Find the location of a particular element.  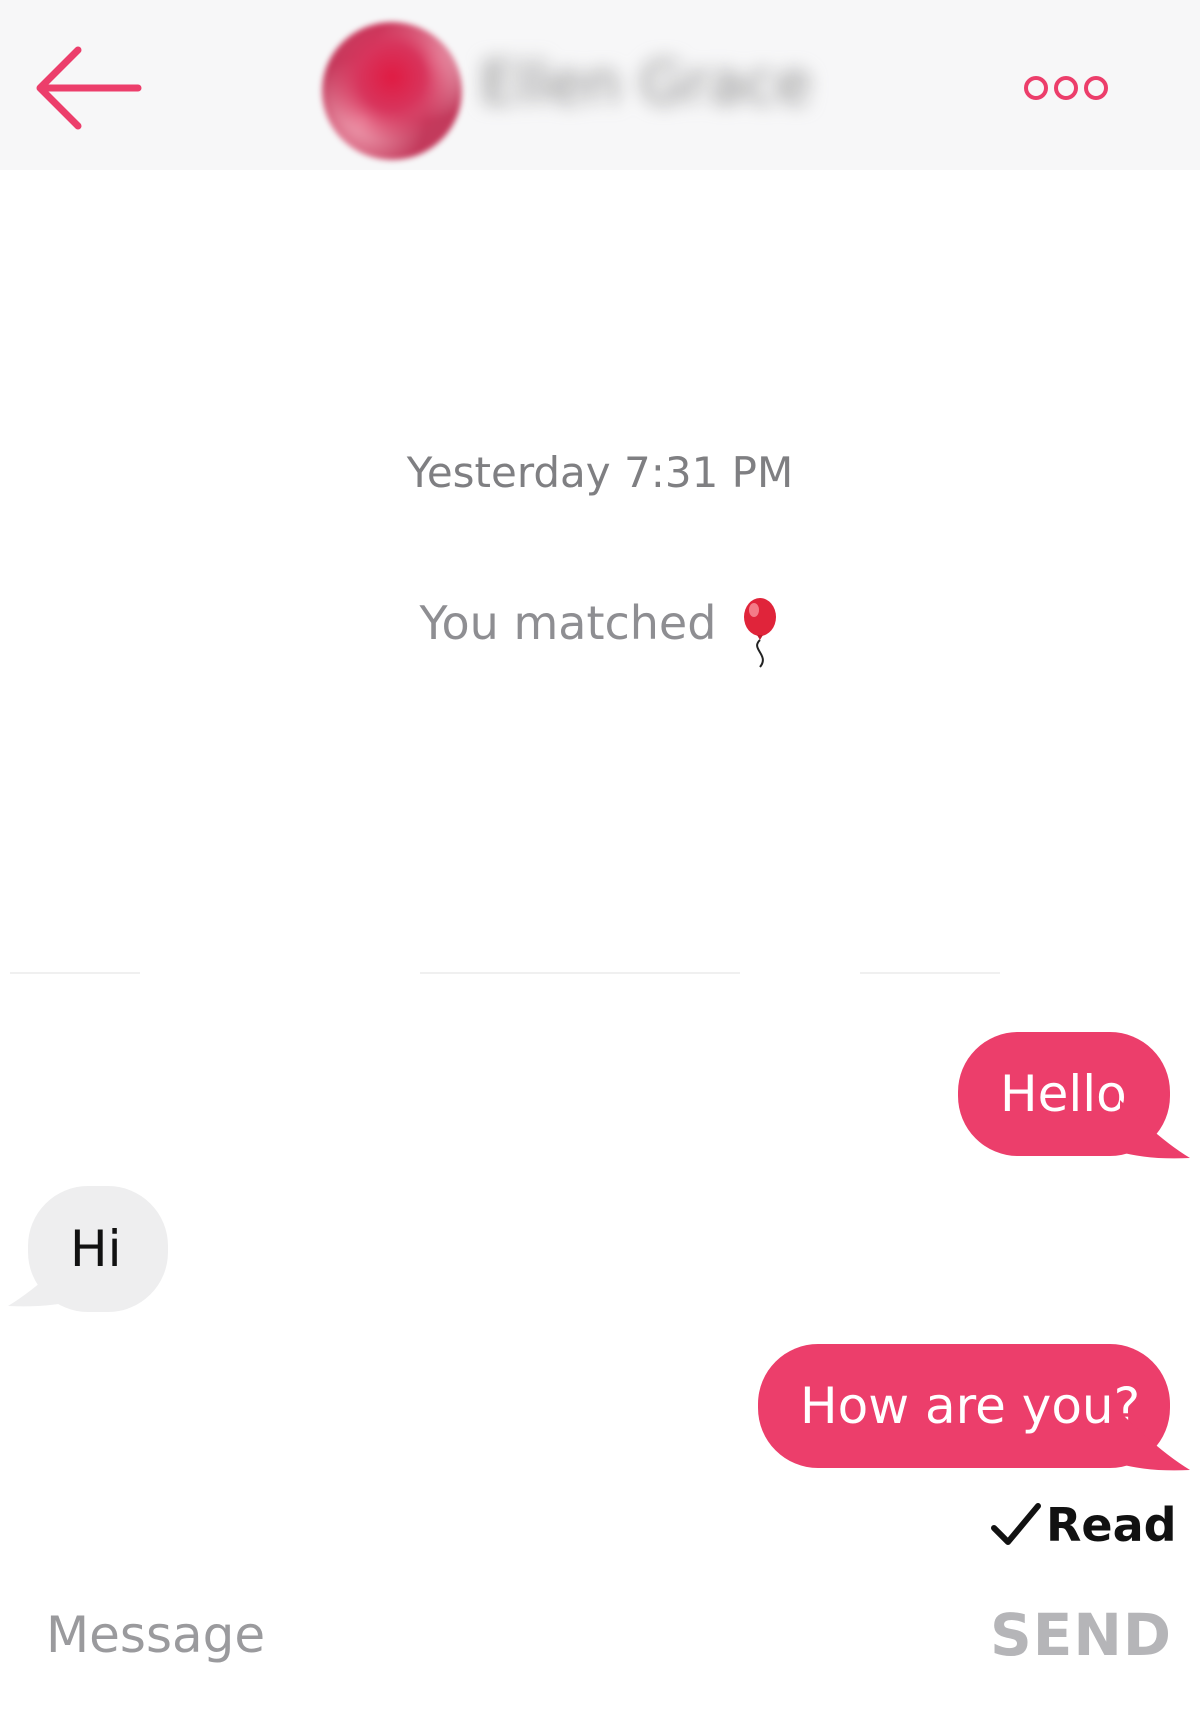

checkmark-icon is located at coordinates (1016, 1524).